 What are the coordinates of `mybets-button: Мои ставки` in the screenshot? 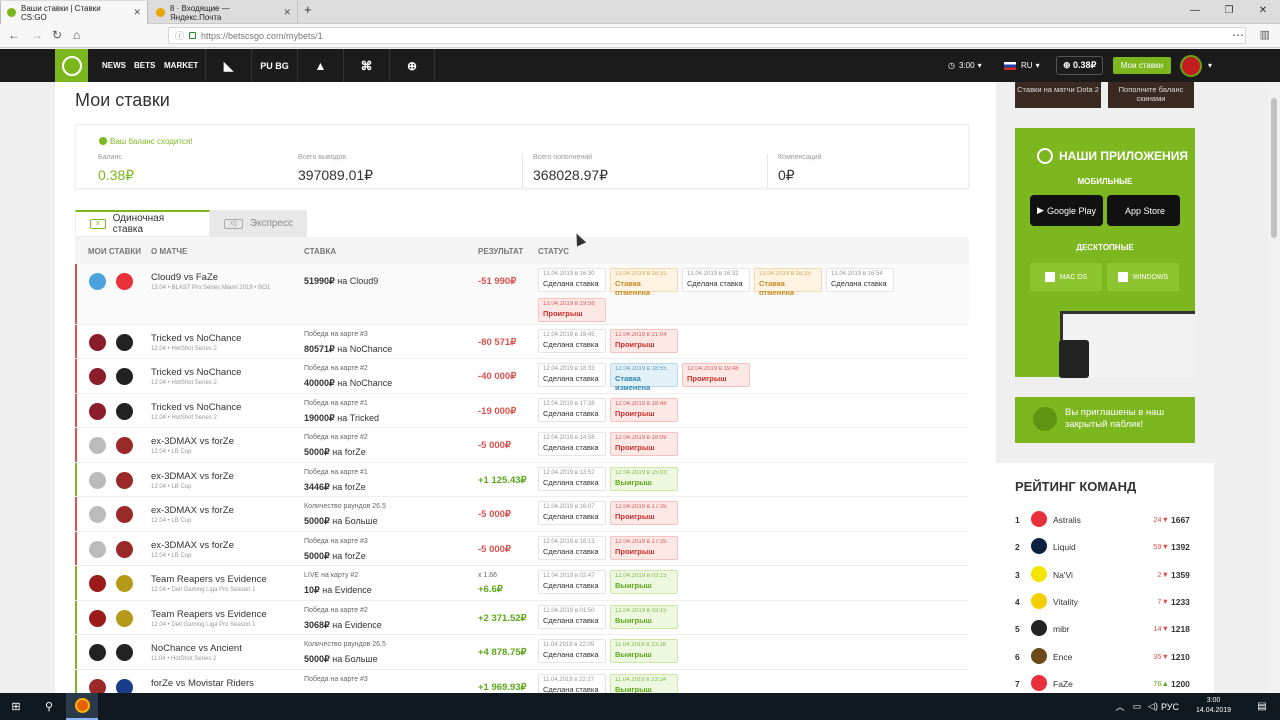 It's located at (1142, 65).